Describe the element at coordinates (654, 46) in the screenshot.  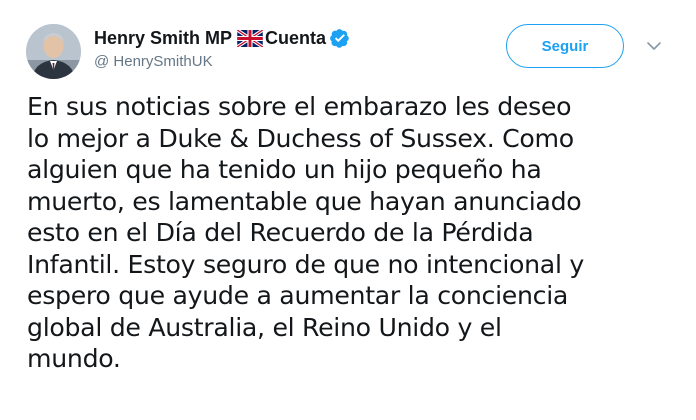
I see `chevron-down-icon` at that location.